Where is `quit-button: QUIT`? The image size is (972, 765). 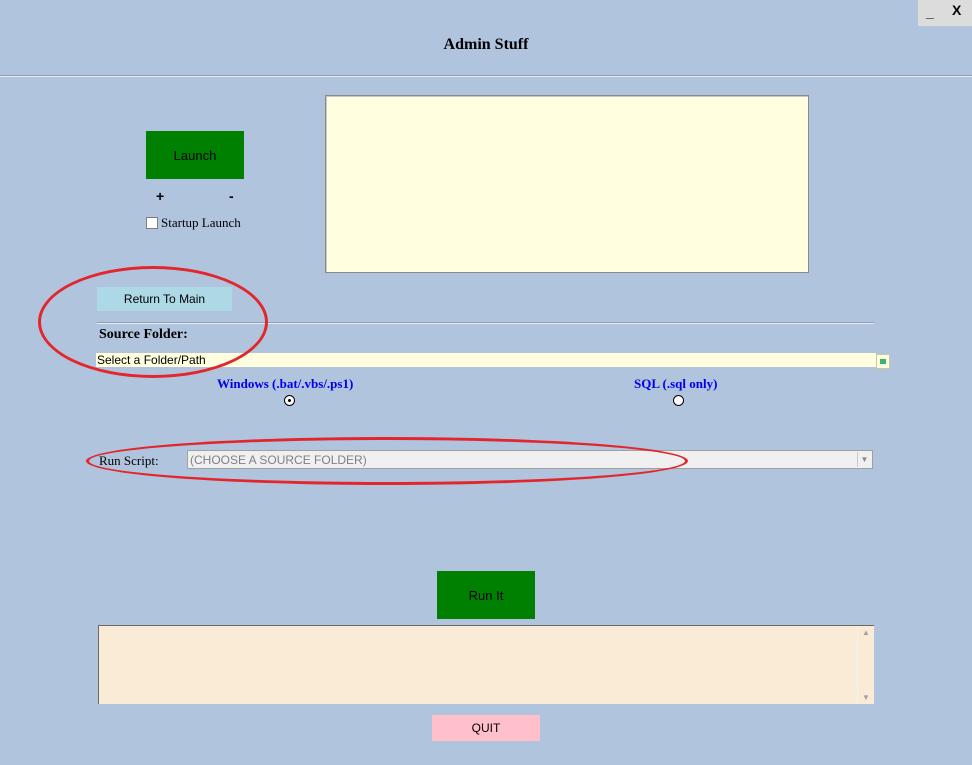 quit-button: QUIT is located at coordinates (486, 728).